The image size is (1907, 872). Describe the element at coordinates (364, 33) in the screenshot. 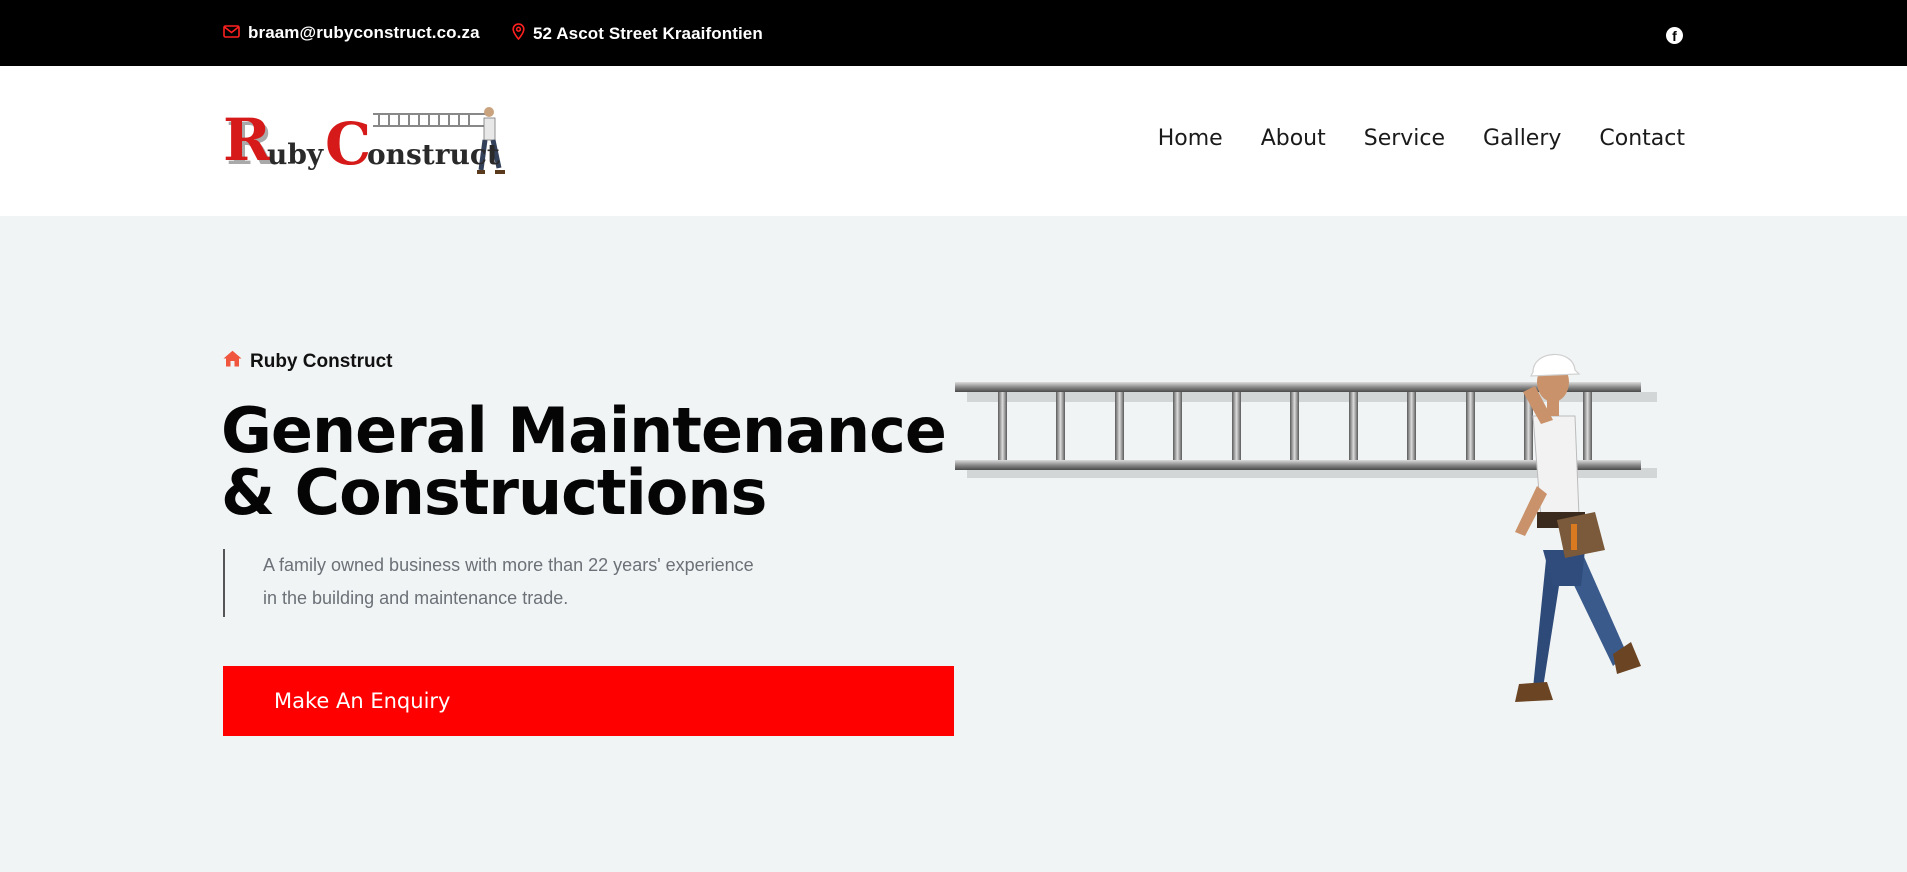

I see `topbar-email-text: braam@rubyconstruct.co.za` at that location.